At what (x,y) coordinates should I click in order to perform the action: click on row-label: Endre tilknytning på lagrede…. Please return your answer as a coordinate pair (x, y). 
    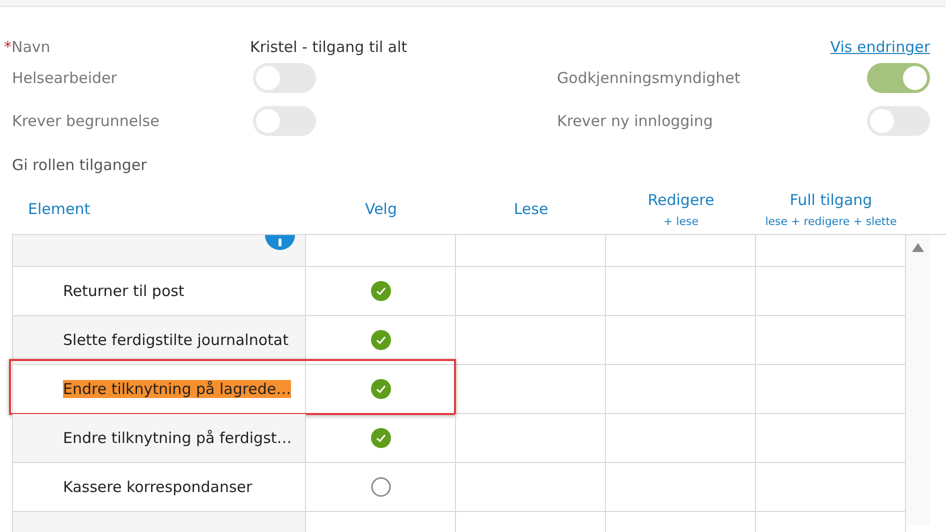
    Looking at the image, I should click on (177, 389).